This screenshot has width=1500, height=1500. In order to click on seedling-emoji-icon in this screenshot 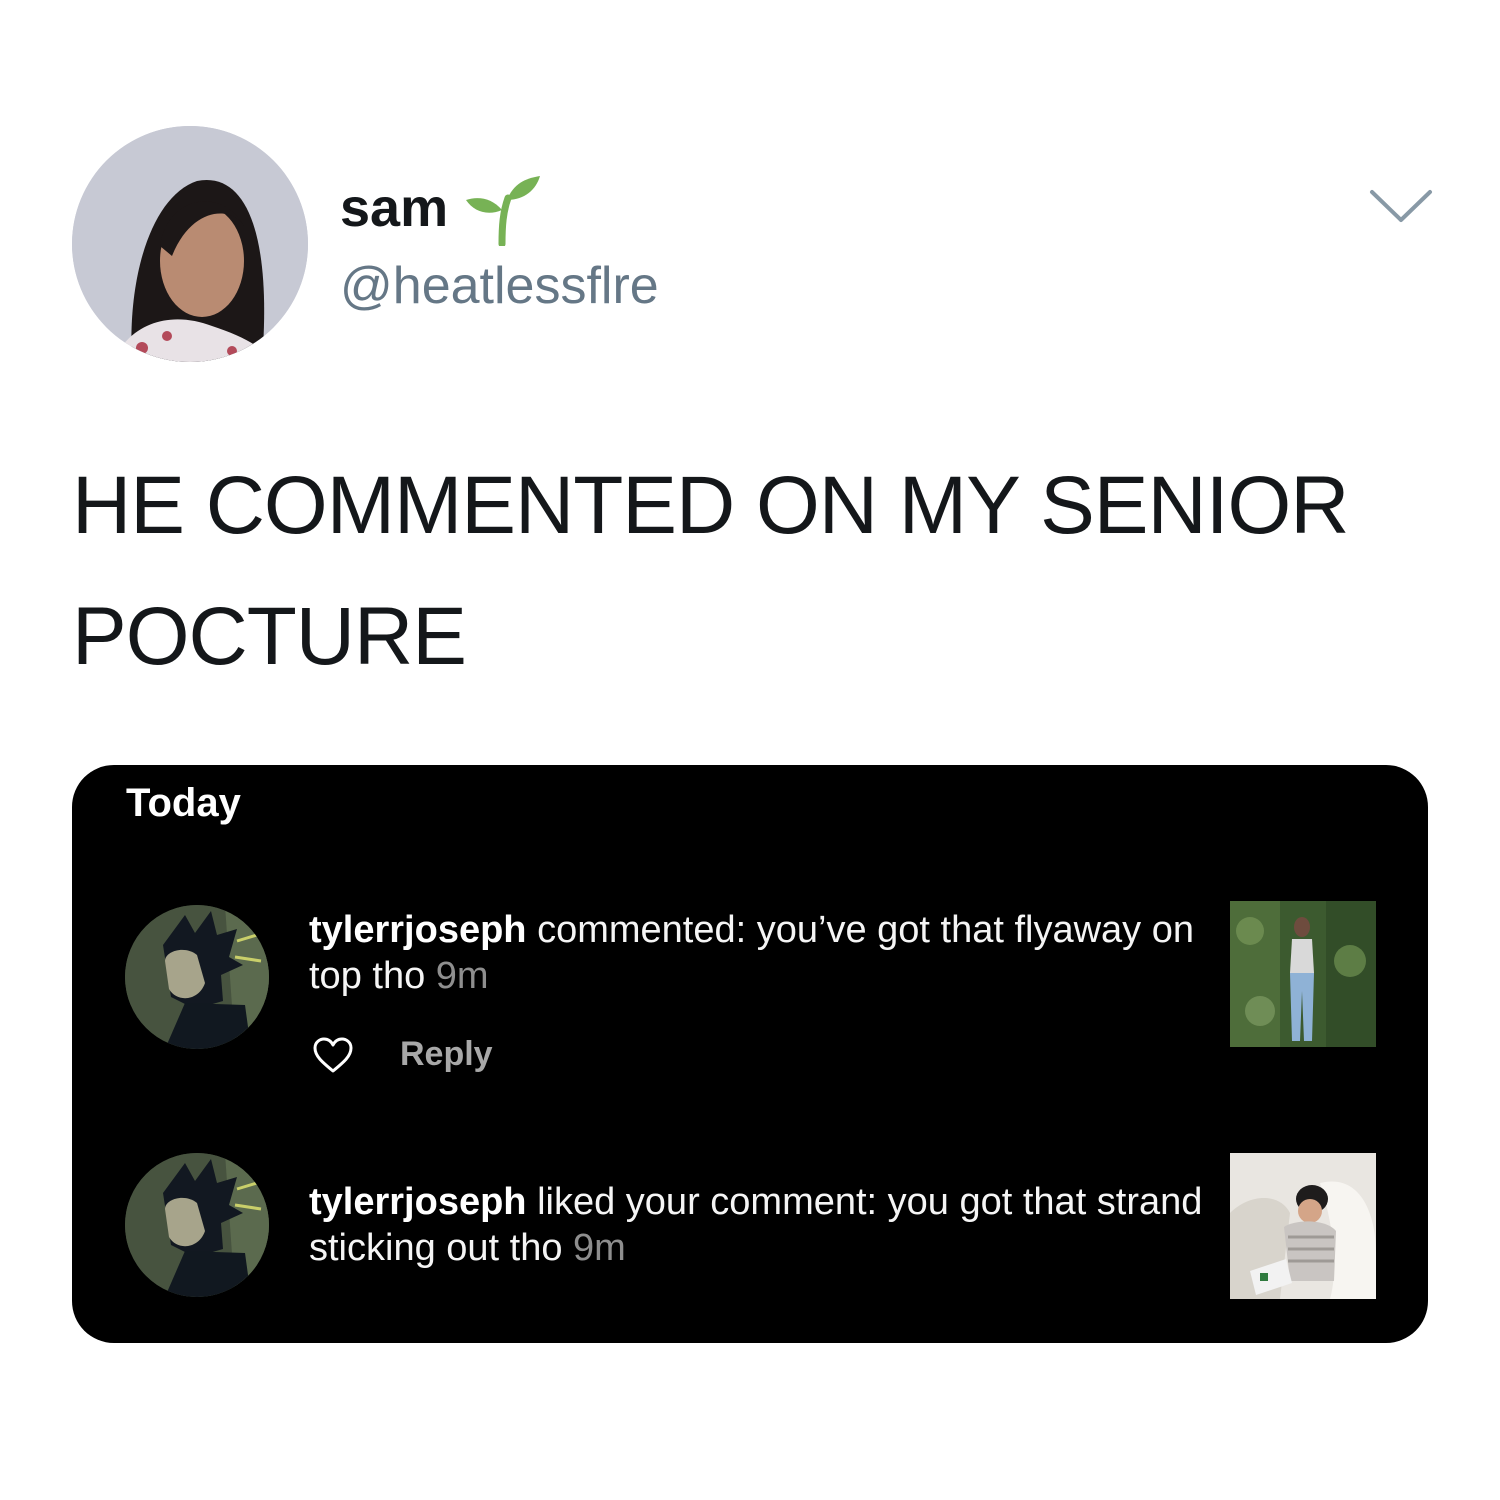, I will do `click(503, 211)`.